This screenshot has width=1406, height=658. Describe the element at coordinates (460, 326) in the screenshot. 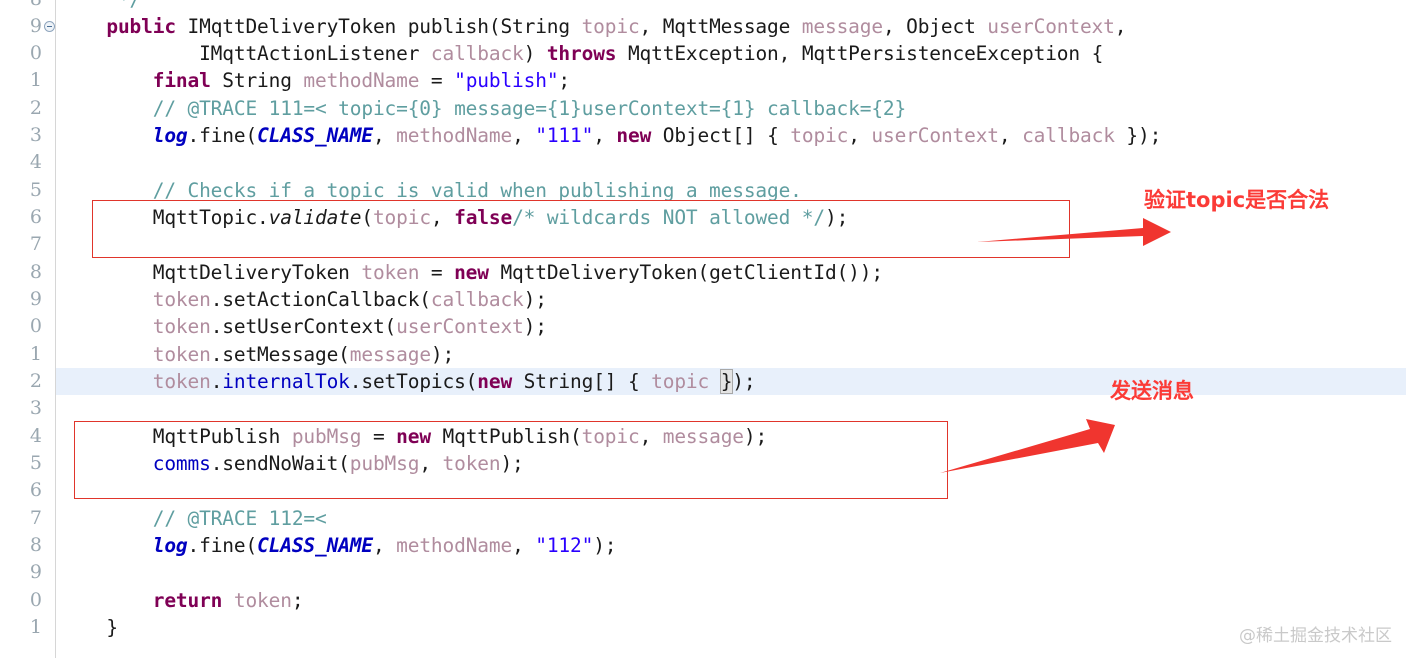

I see `code-token-param: userContext` at that location.